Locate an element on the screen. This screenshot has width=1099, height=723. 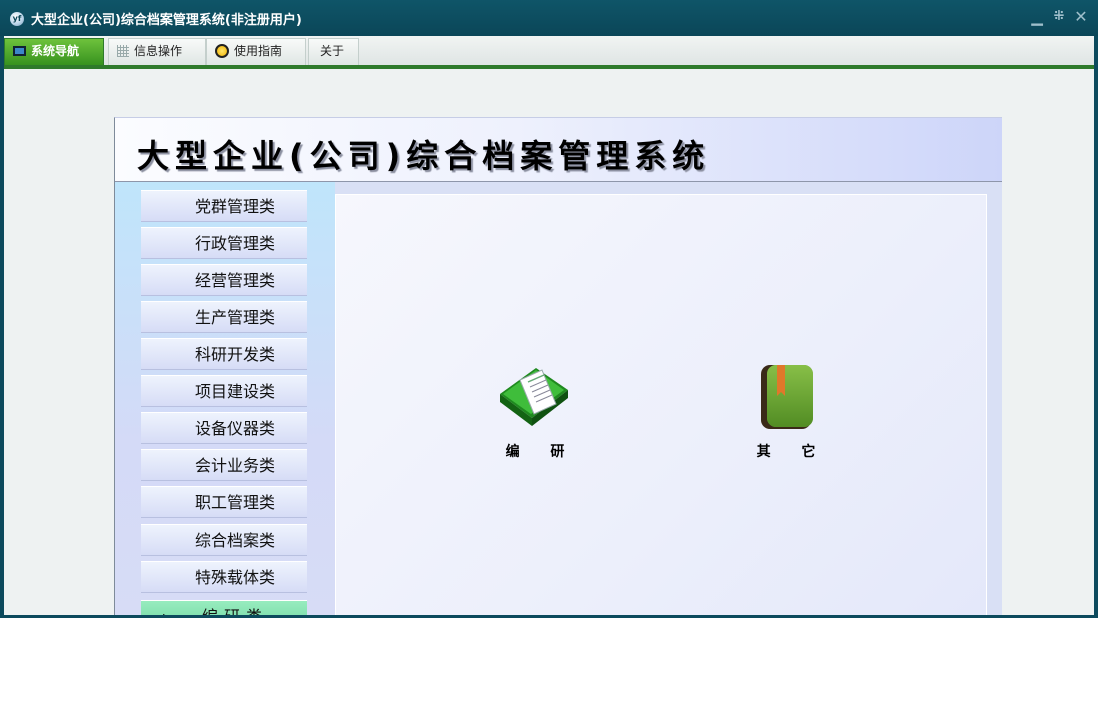
sidebar-item-administration: 行政管理类 is located at coordinates (224, 243).